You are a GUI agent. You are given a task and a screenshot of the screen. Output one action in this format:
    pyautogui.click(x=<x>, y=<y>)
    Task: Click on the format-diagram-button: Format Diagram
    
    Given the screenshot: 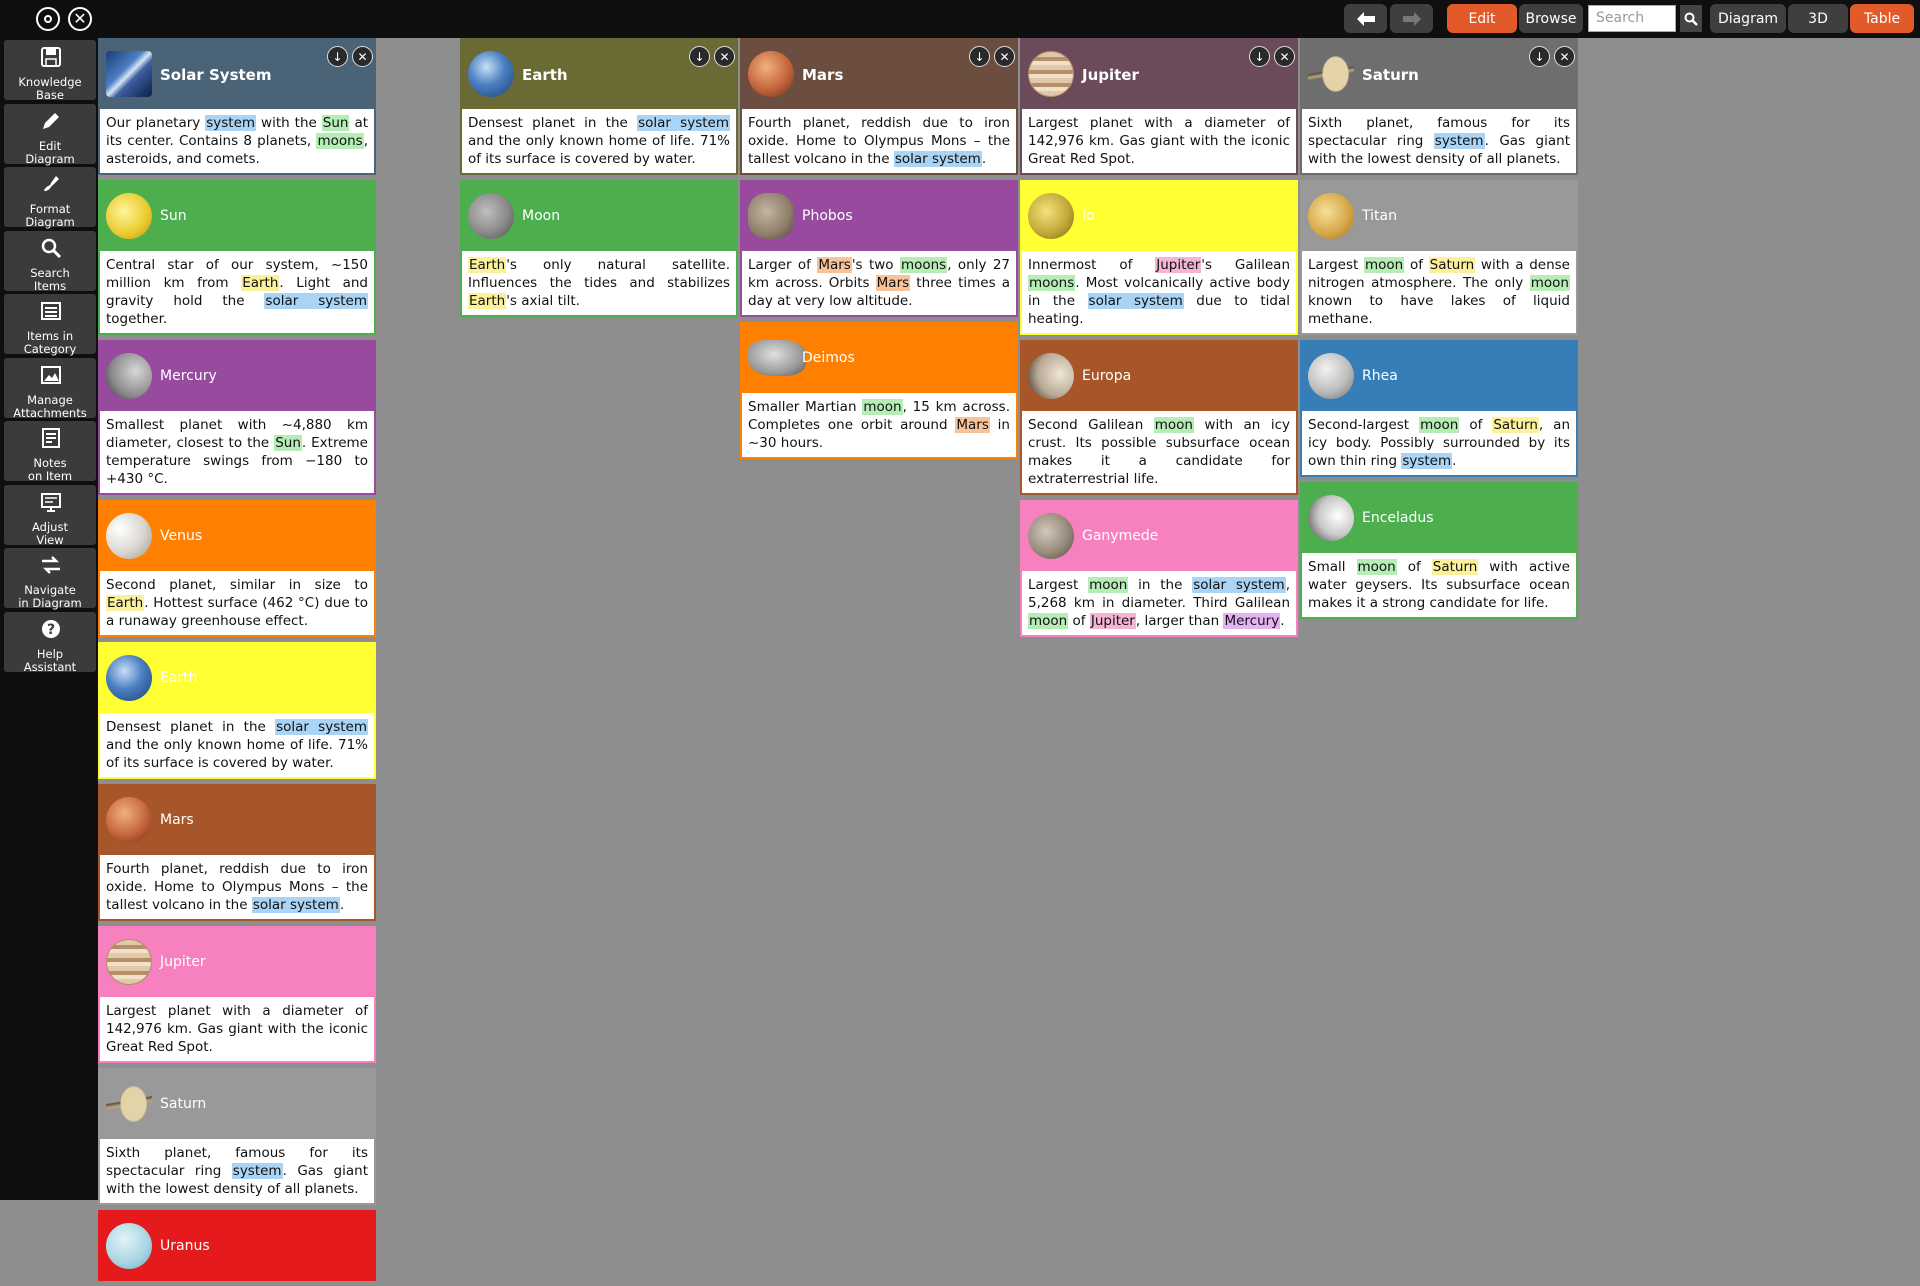 What is the action you would take?
    pyautogui.click(x=50, y=198)
    